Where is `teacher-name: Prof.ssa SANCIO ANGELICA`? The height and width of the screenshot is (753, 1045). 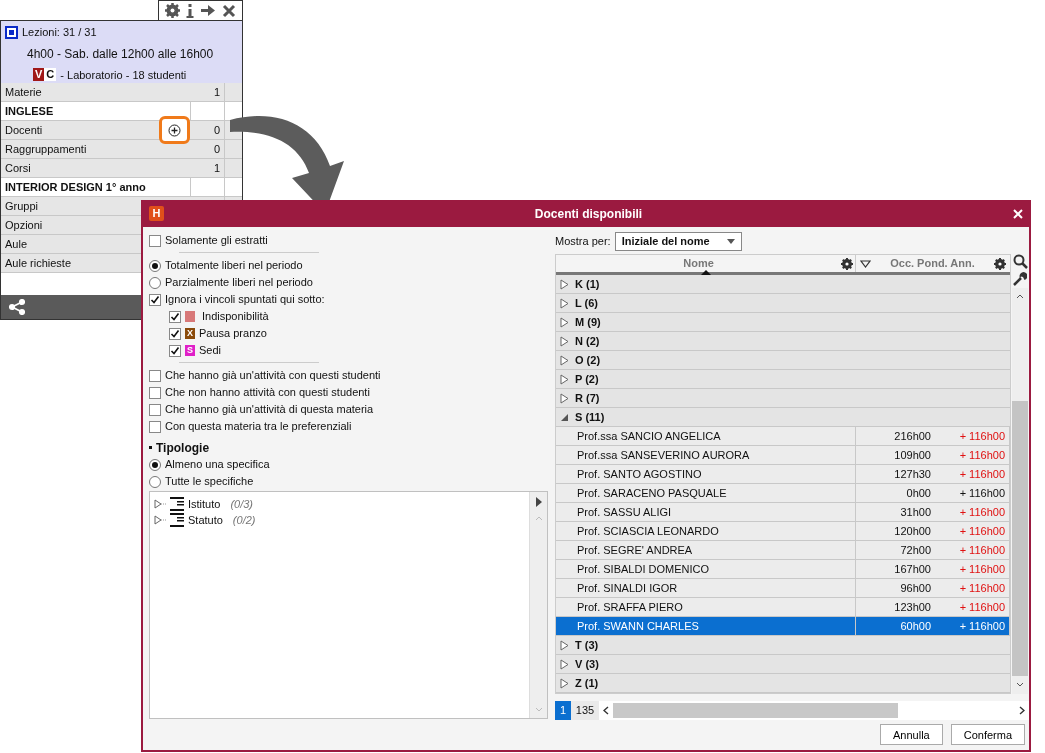
teacher-name: Prof.ssa SANCIO ANGELICA is located at coordinates (706, 436).